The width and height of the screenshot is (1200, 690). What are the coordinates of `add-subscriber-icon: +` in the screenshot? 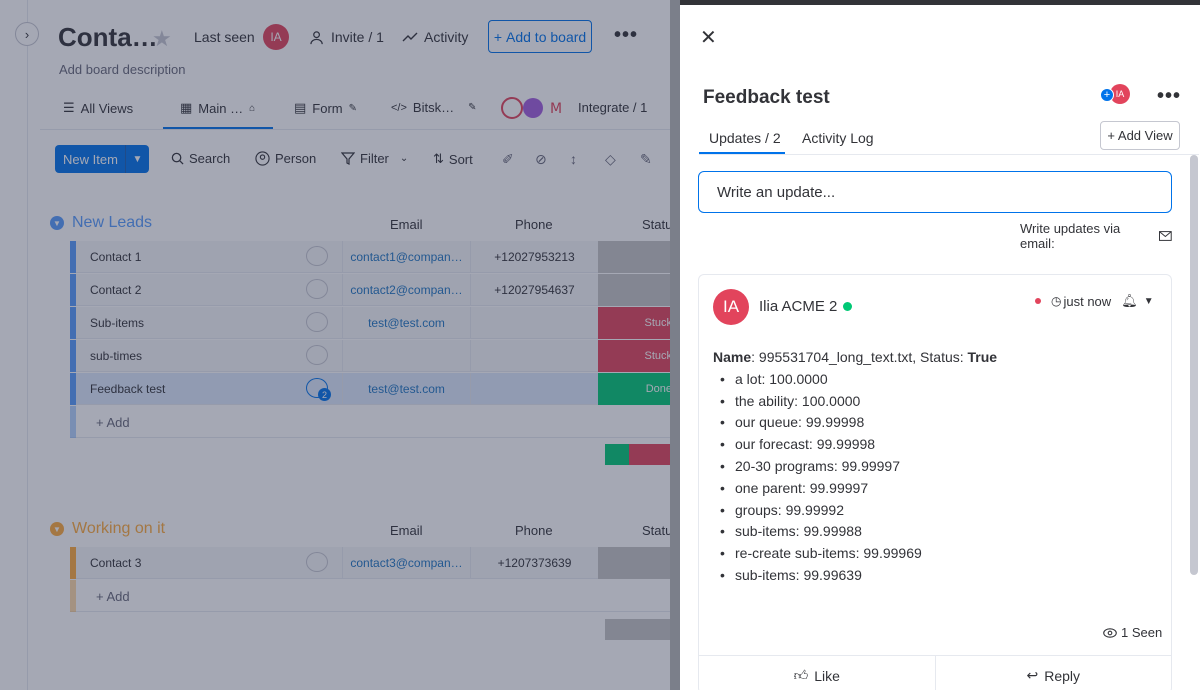 It's located at (1107, 95).